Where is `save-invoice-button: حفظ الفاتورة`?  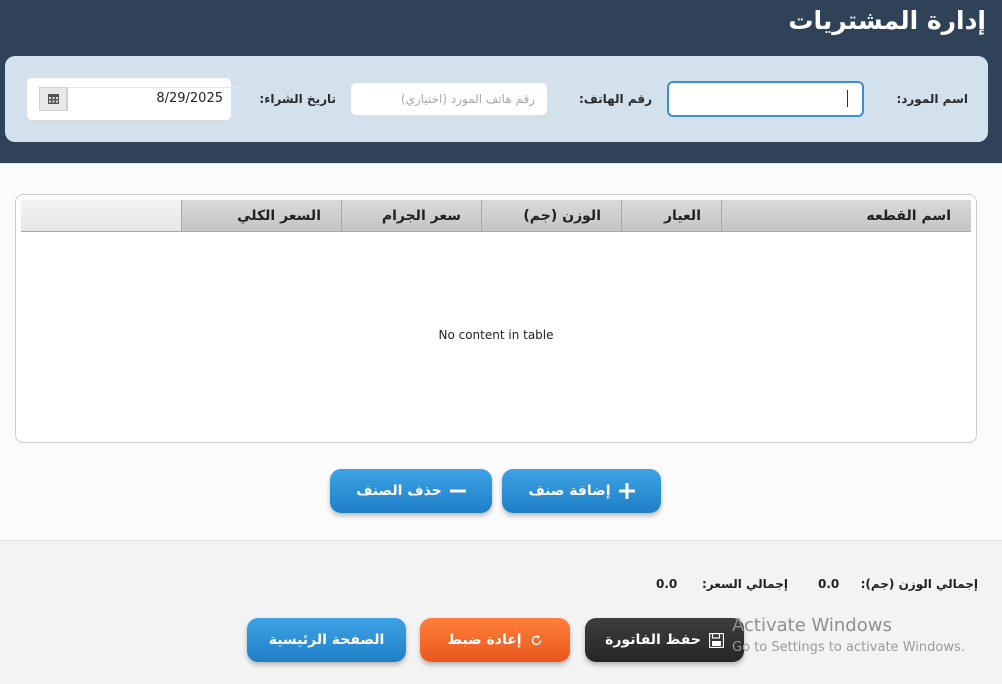
save-invoice-button: حفظ الفاتورة is located at coordinates (664, 640).